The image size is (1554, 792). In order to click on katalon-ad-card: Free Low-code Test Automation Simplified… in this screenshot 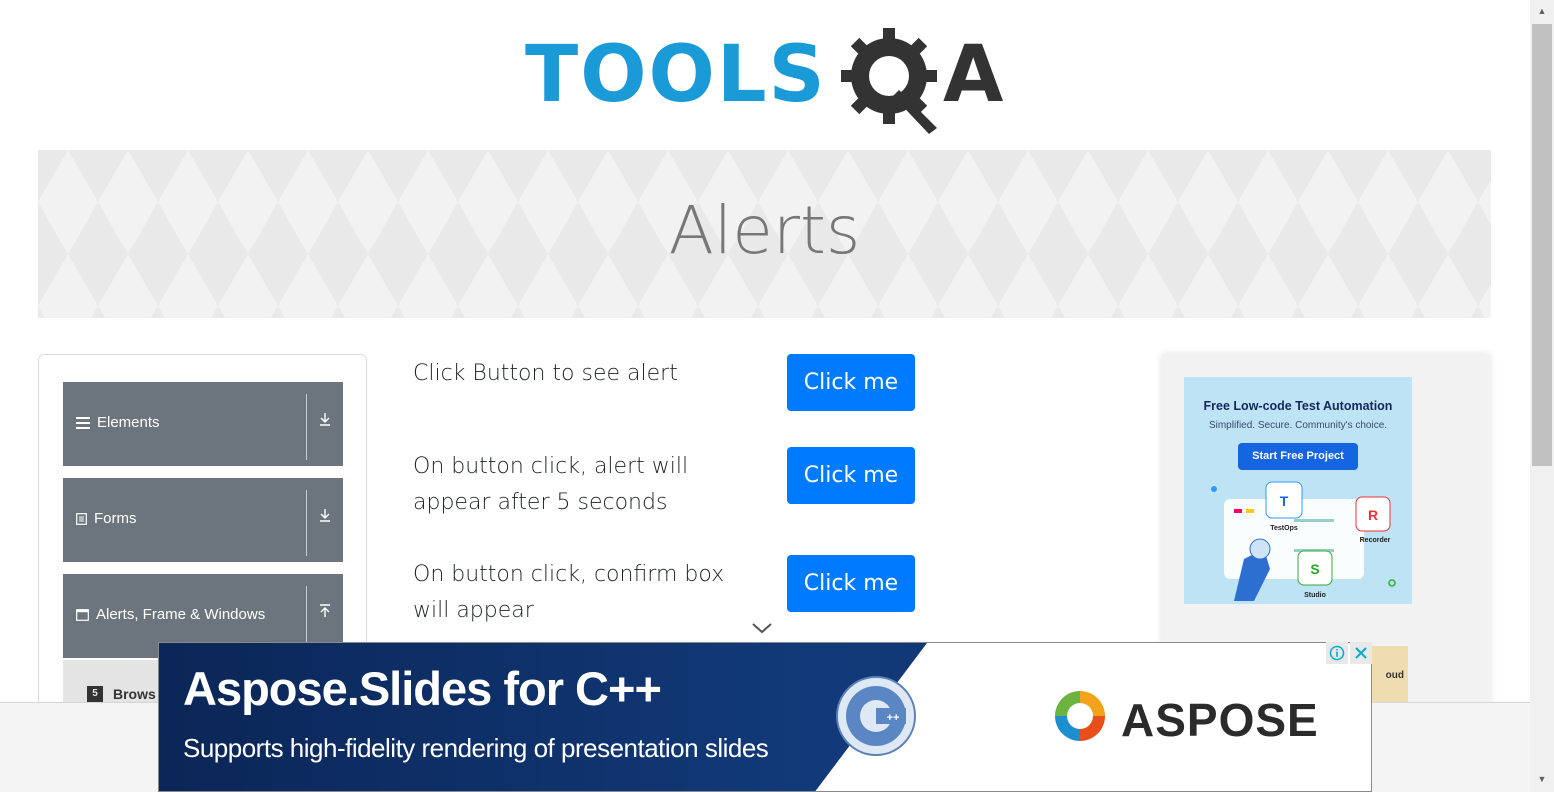, I will do `click(1298, 490)`.